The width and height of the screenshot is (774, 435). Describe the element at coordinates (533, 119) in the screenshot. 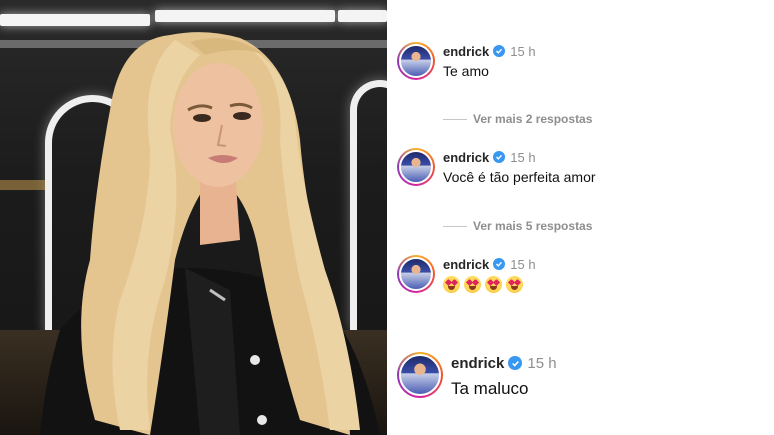

I see `view-more-replies-label: Ver mais 2 respostas` at that location.